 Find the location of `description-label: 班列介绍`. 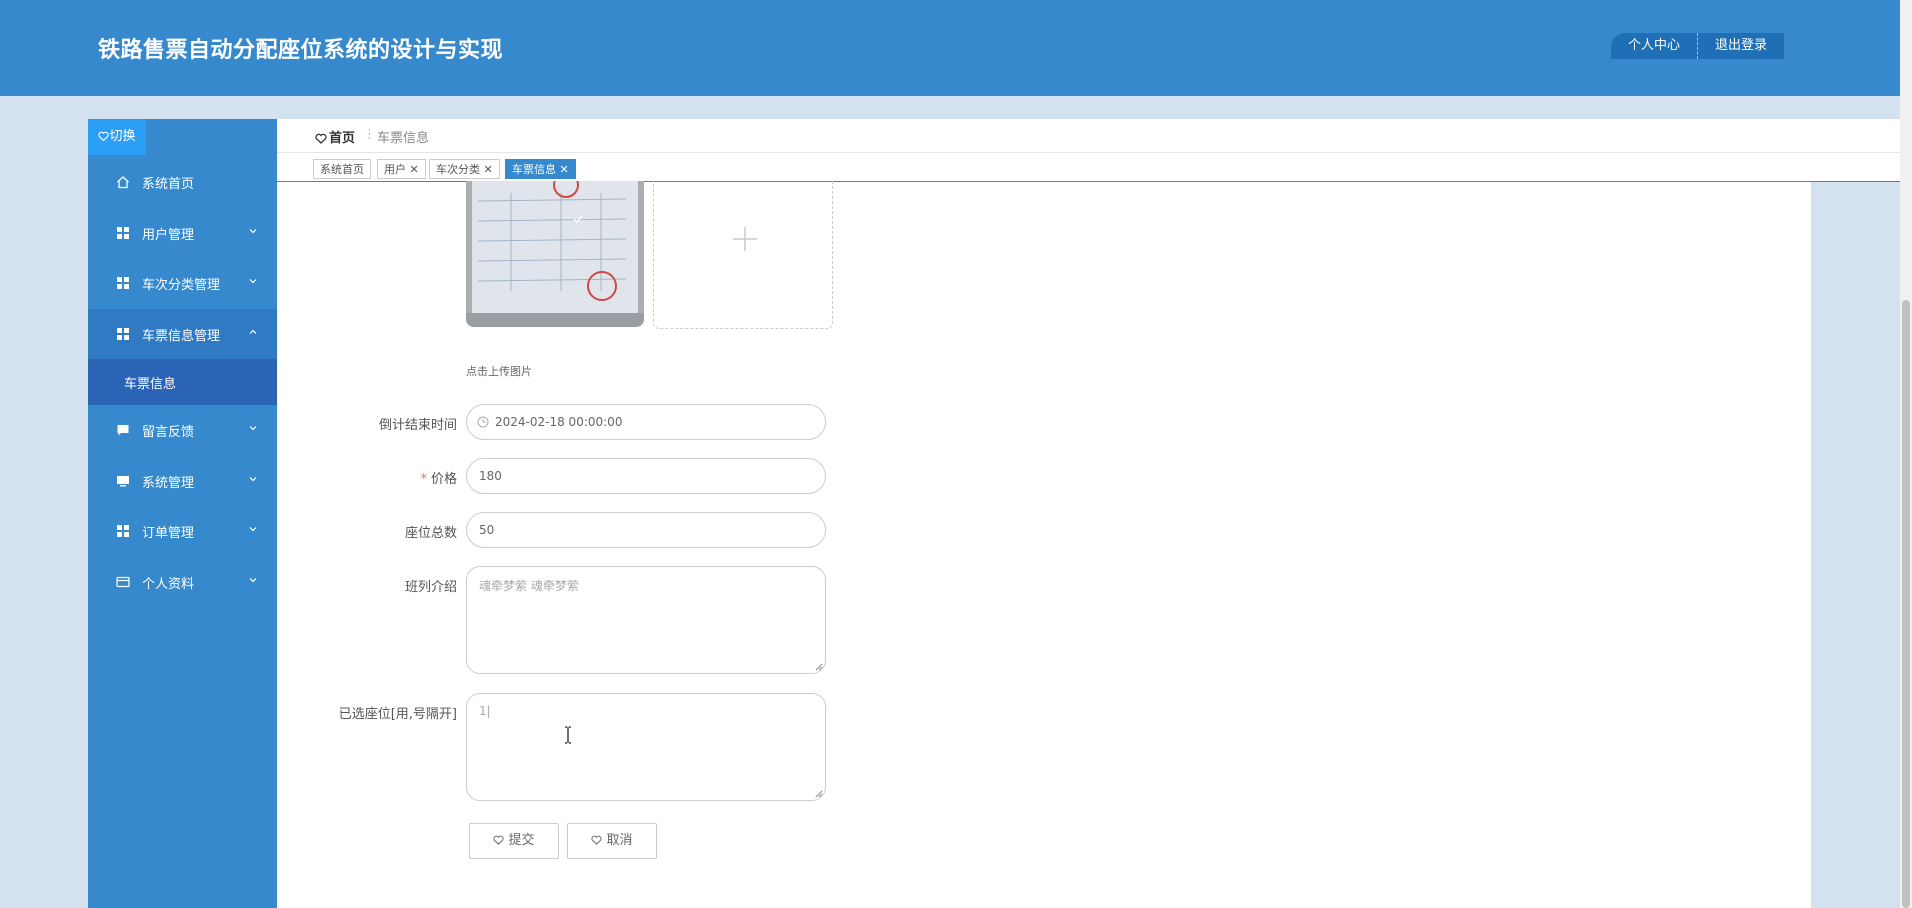

description-label: 班列介绍 is located at coordinates (430, 587).